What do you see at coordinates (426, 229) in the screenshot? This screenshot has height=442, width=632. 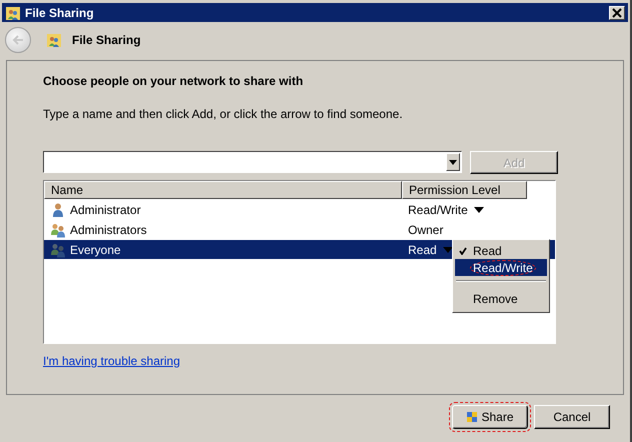 I see `permission-level: Owner` at bounding box center [426, 229].